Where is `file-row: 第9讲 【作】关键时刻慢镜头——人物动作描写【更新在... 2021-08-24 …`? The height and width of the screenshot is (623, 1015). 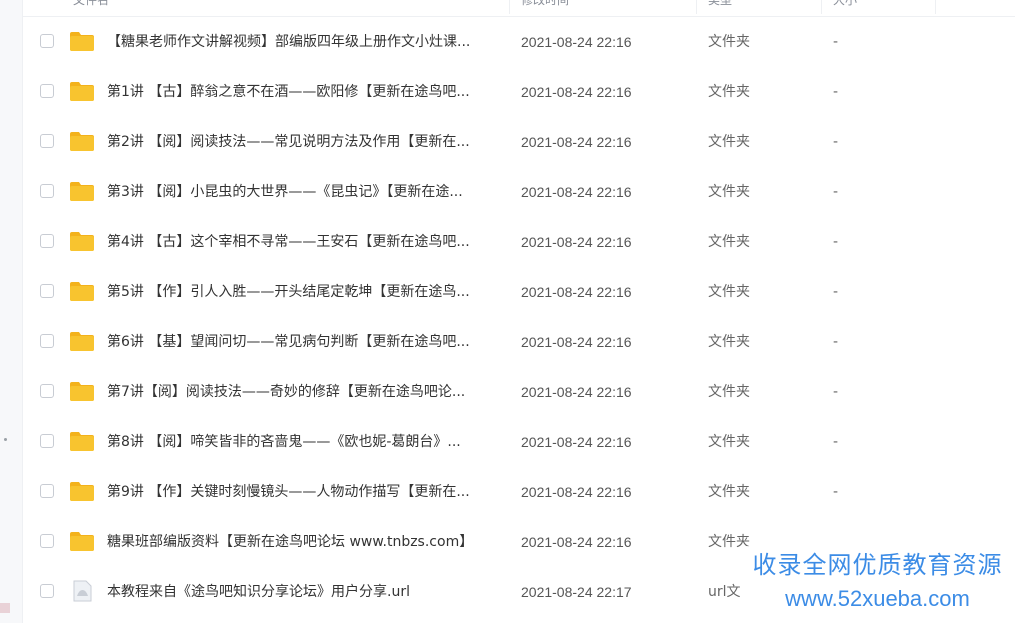 file-row: 第9讲 【作】关键时刻慢镜头——人物动作描写【更新在... 2021-08-24 … is located at coordinates (519, 492).